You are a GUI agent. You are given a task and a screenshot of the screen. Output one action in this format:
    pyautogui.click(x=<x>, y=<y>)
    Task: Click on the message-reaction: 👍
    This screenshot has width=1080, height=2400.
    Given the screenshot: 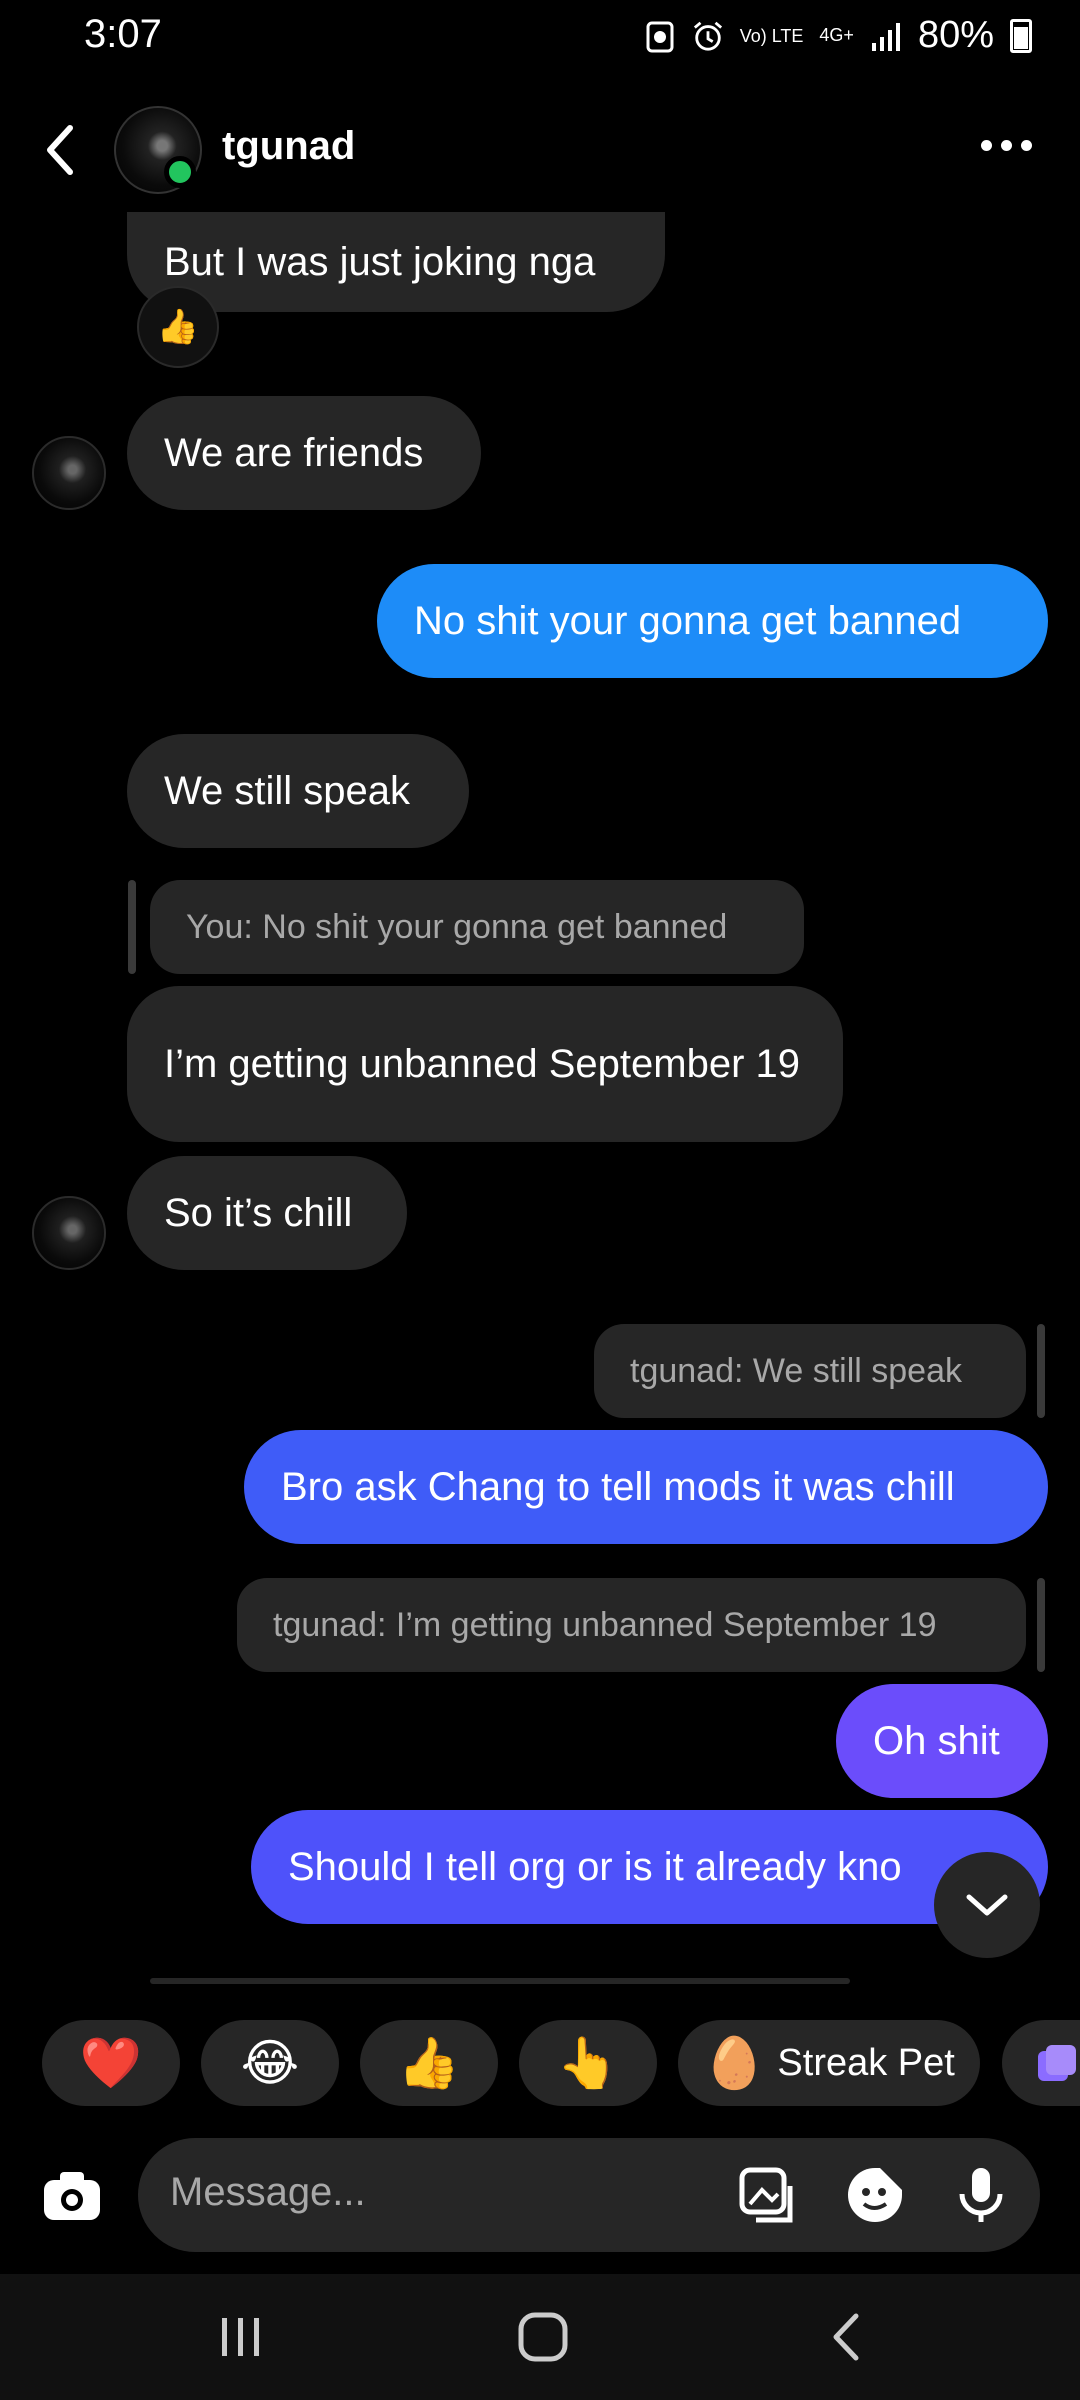 What is the action you would take?
    pyautogui.click(x=178, y=327)
    